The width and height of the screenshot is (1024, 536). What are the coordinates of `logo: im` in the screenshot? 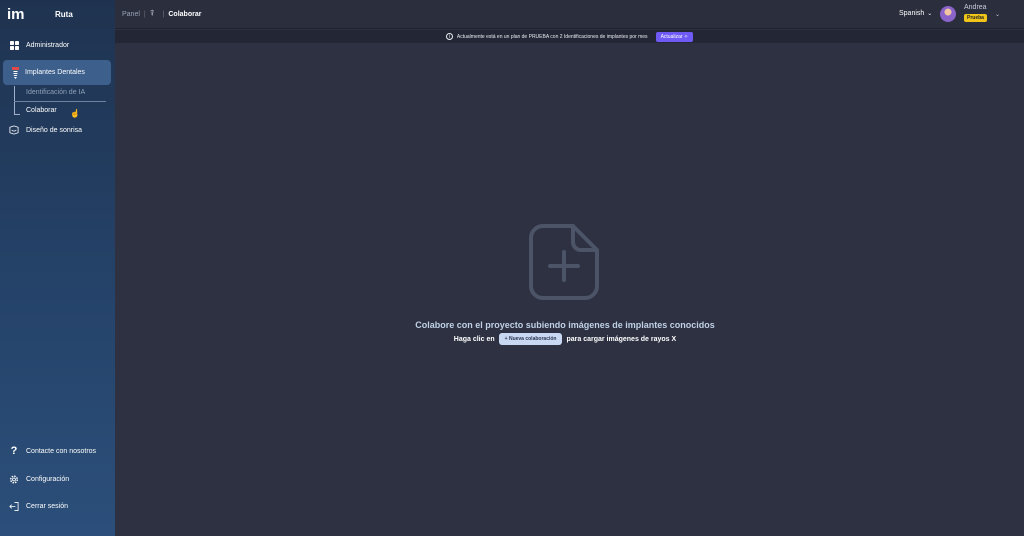 It's located at (16, 14).